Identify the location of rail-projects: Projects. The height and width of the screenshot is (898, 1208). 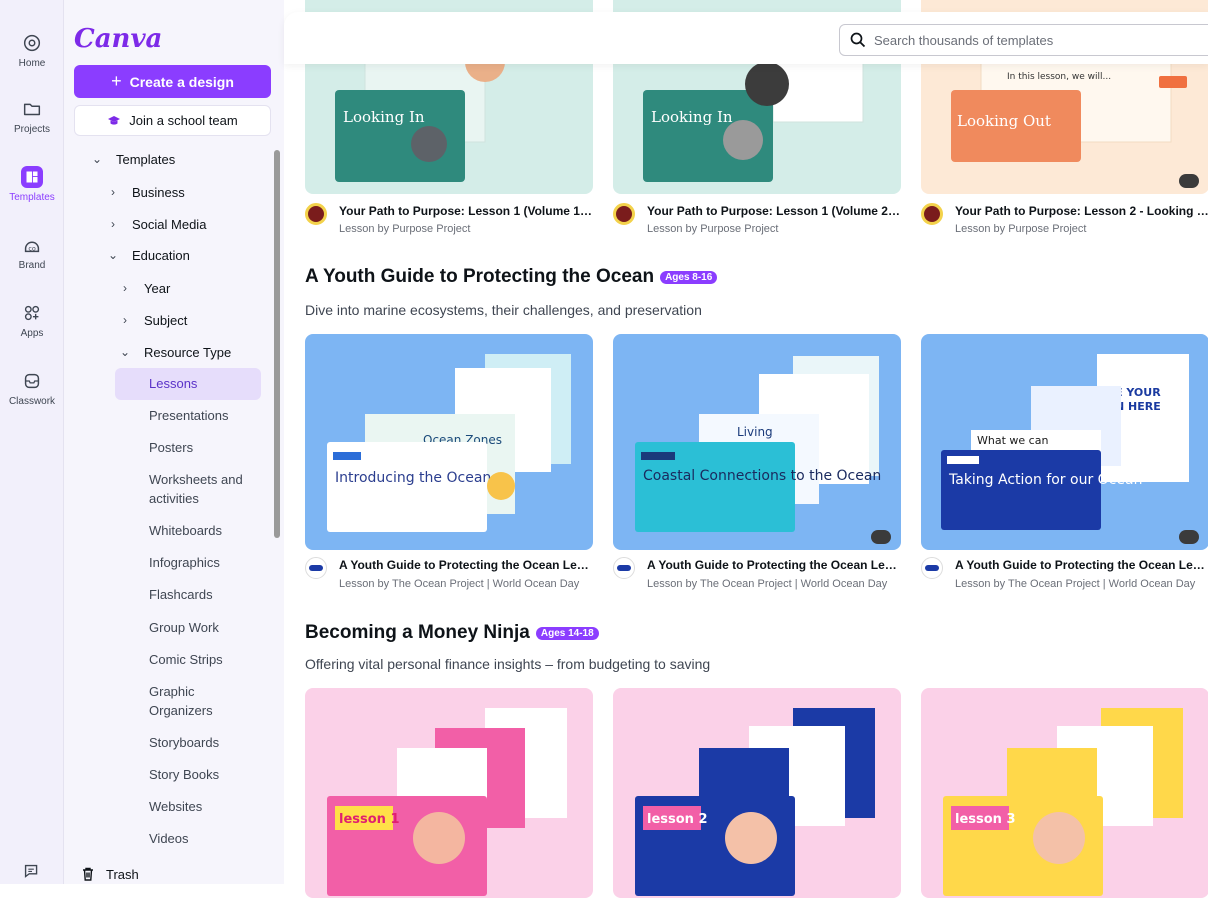
(32, 116).